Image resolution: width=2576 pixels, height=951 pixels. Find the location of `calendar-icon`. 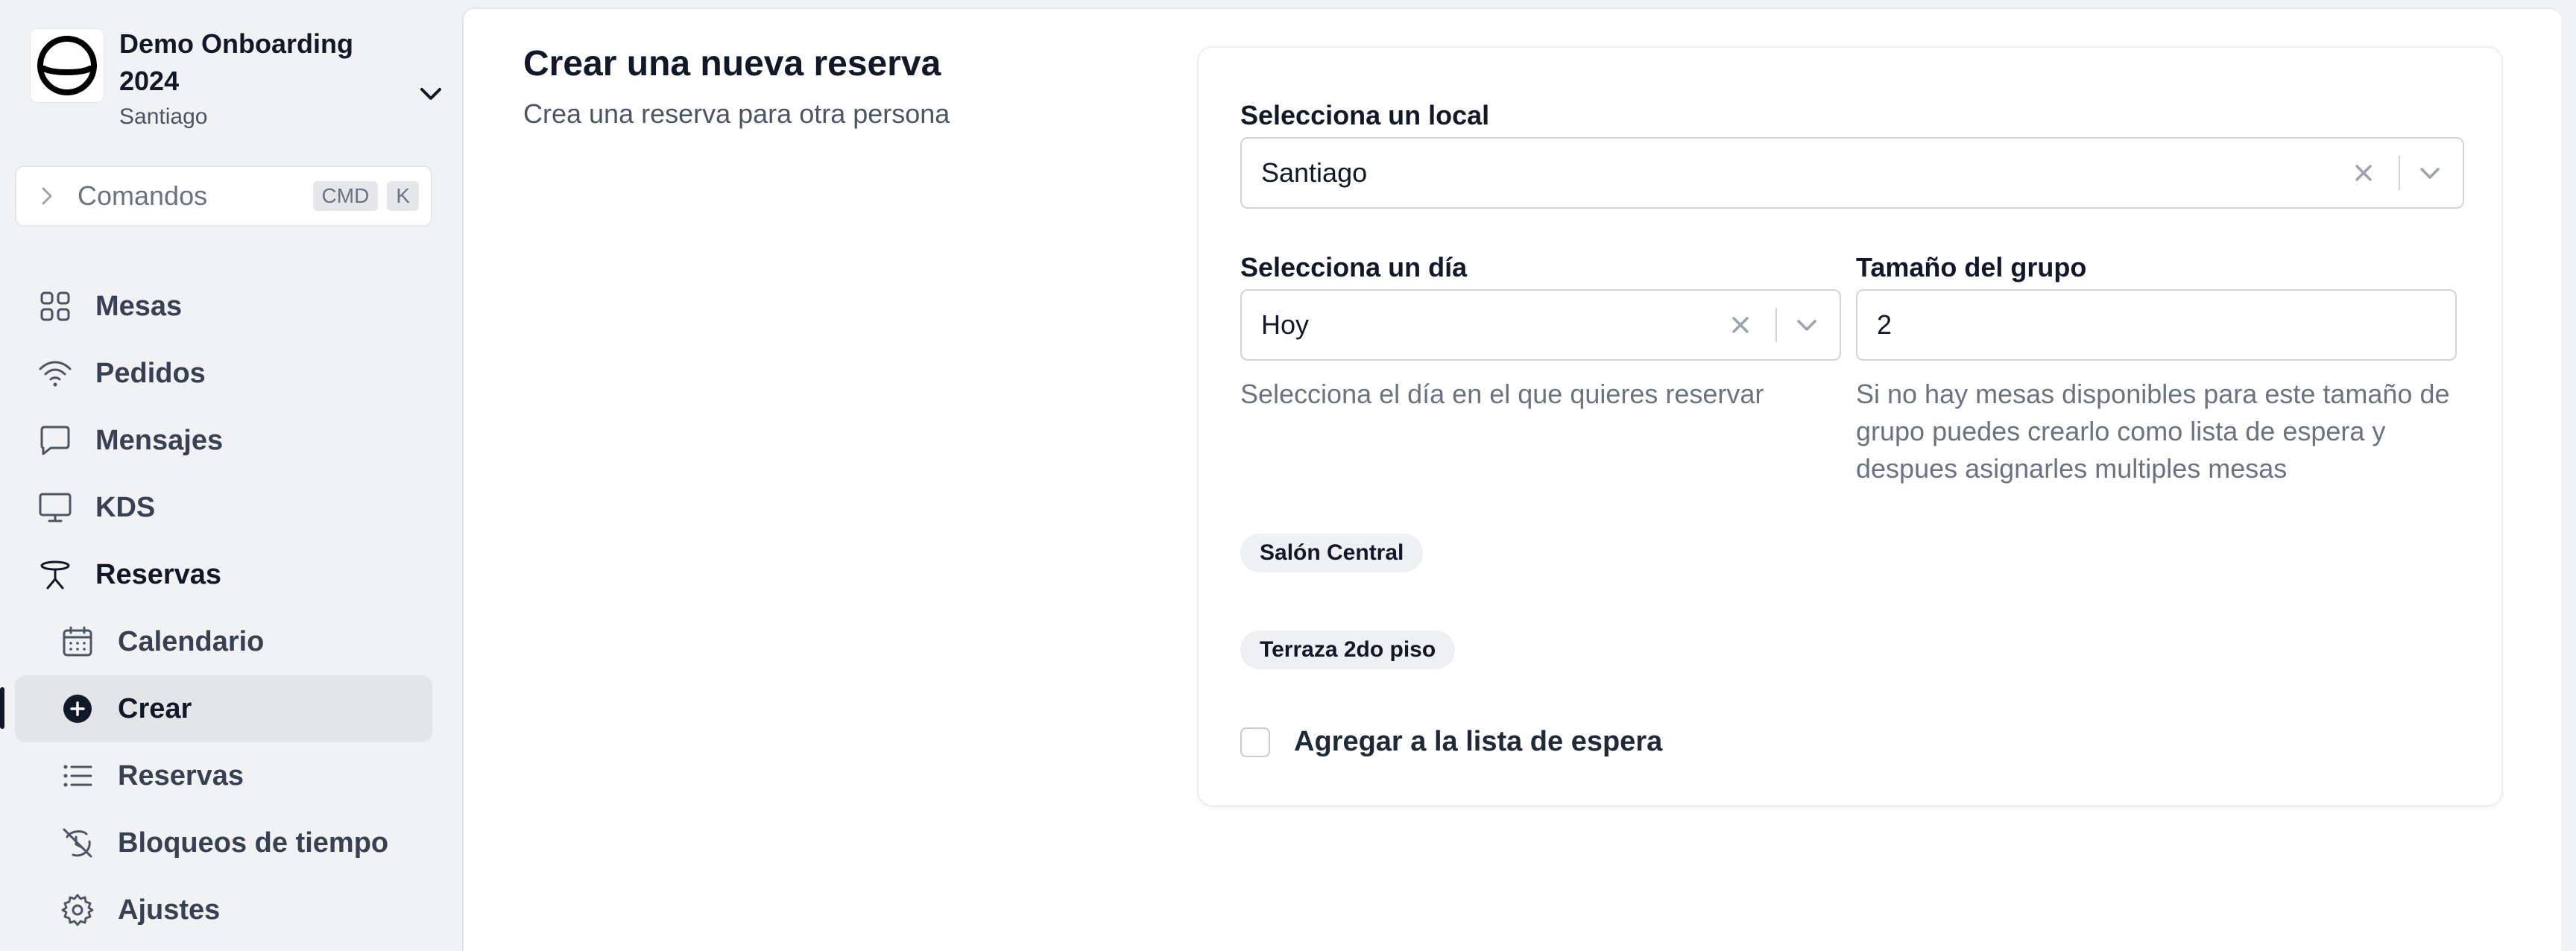

calendar-icon is located at coordinates (77, 642).